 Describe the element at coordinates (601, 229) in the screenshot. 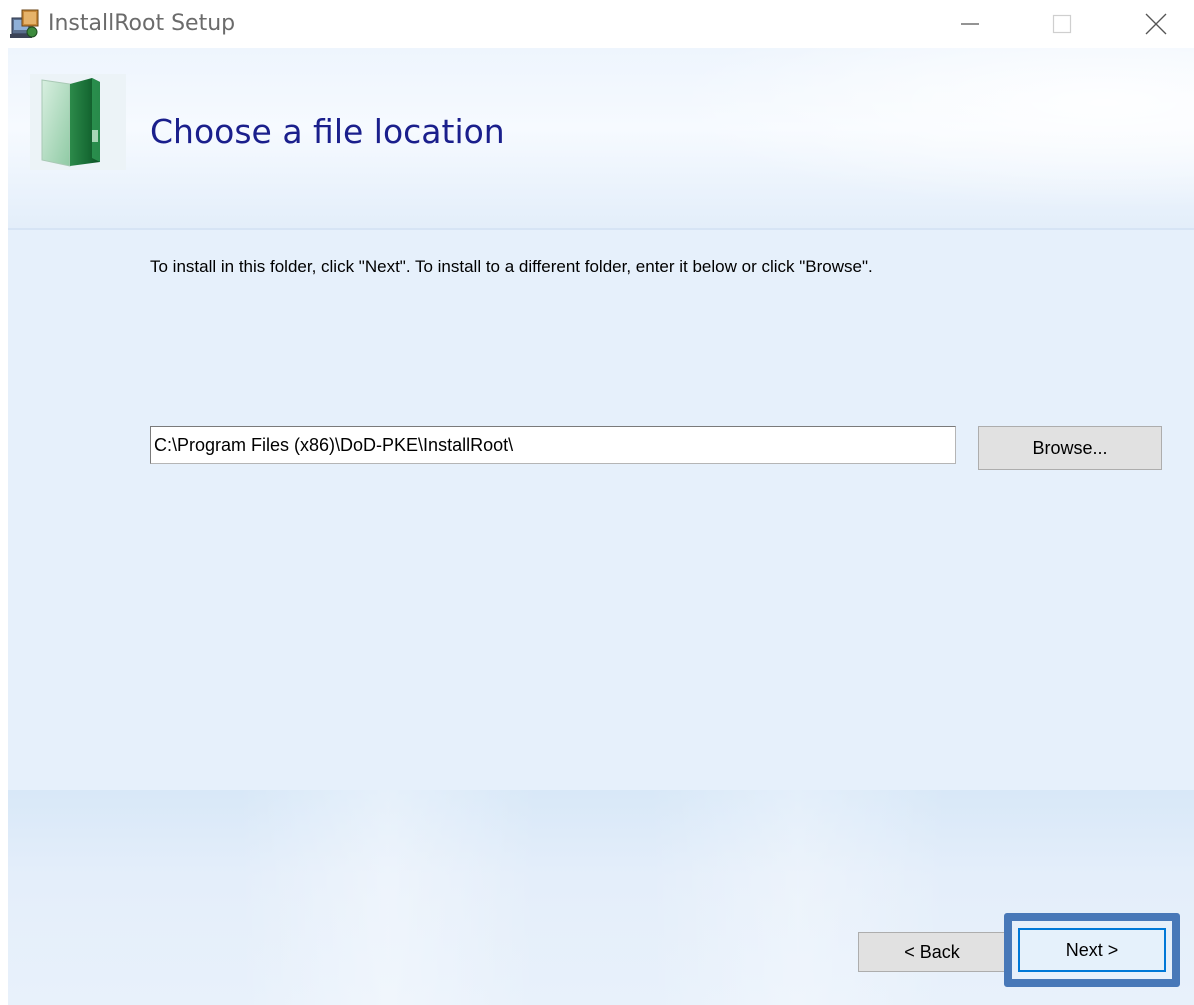

I see `header-divider` at that location.